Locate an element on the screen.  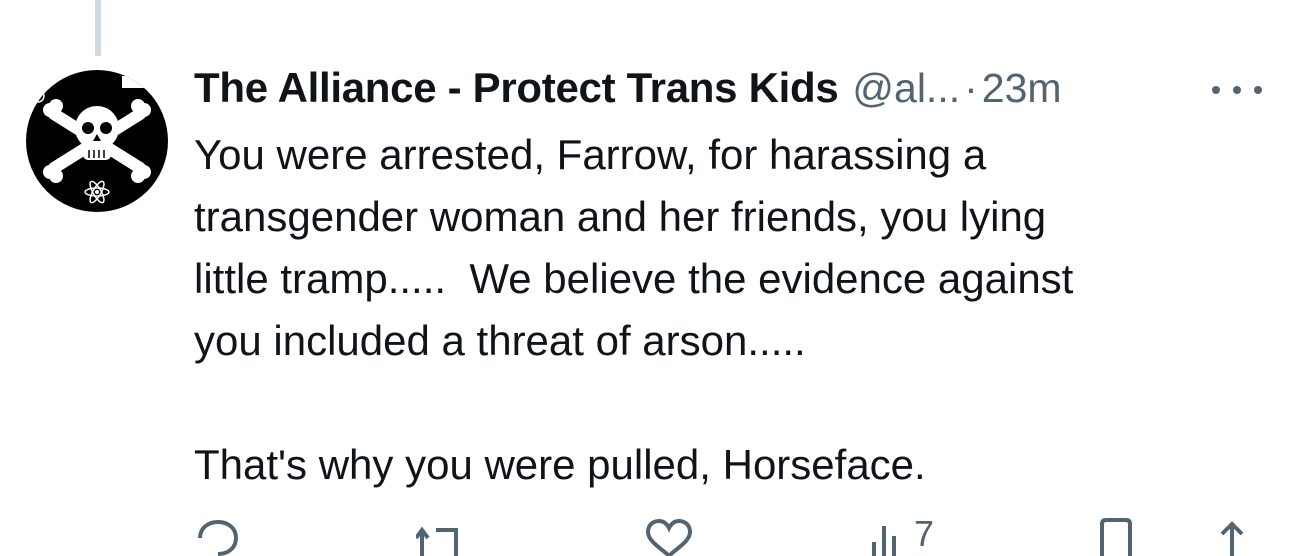
heart-icon is located at coordinates (669, 537).